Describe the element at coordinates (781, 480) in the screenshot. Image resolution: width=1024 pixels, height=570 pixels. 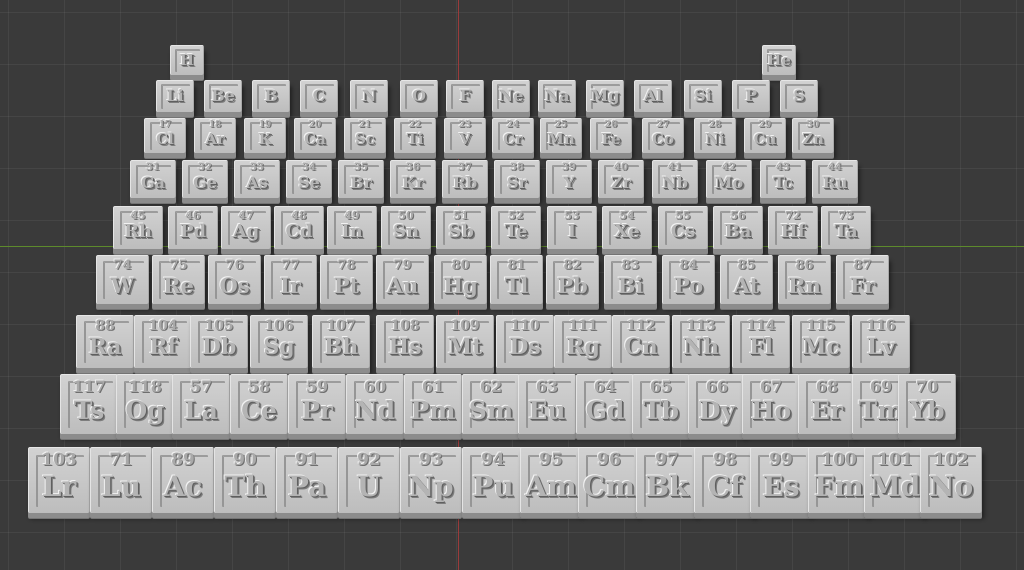
I see `element-tile-es: 99 Es` at that location.